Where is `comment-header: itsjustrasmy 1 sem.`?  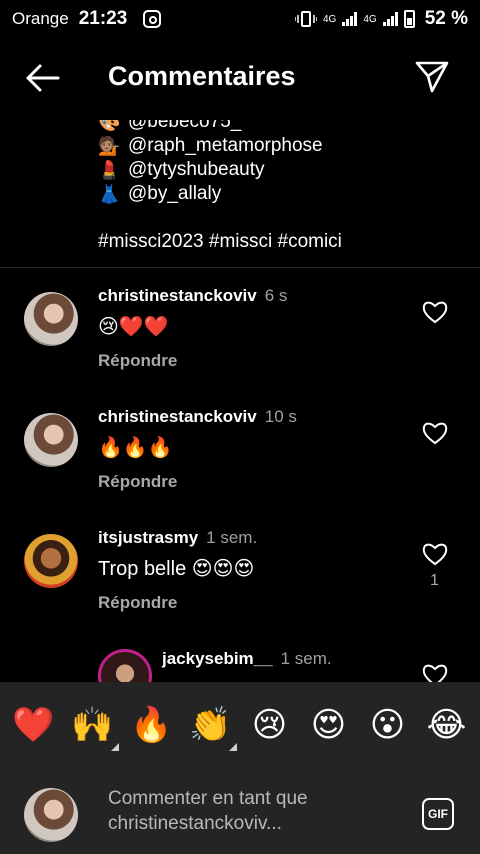 comment-header: itsjustrasmy 1 sem. is located at coordinates (177, 538).